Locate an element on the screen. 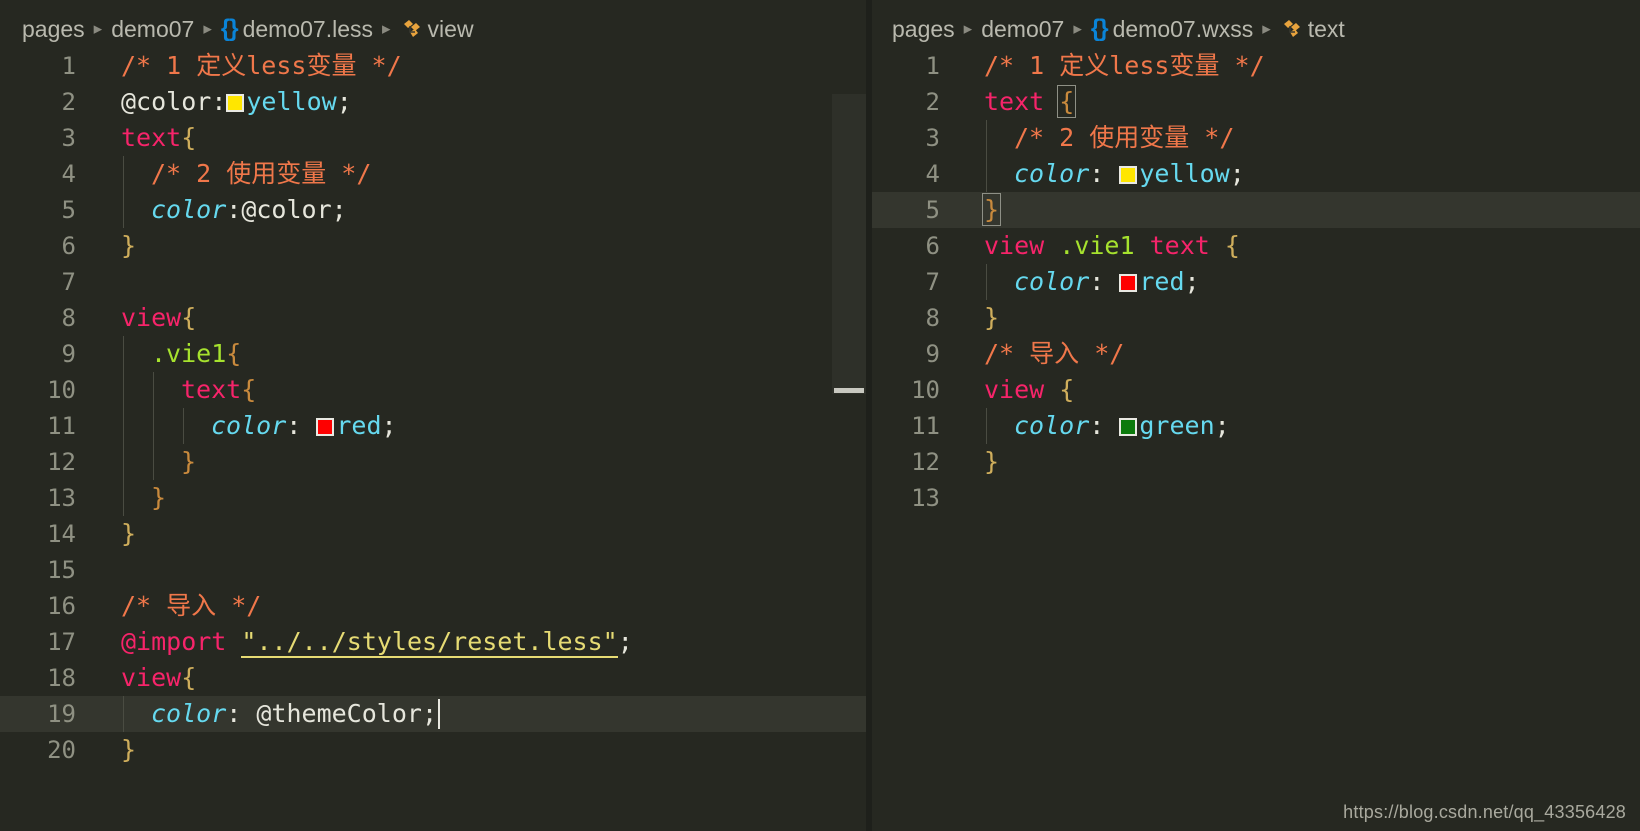 Image resolution: width=1640 pixels, height=831 pixels. code-punctuation: : is located at coordinates (219, 101).